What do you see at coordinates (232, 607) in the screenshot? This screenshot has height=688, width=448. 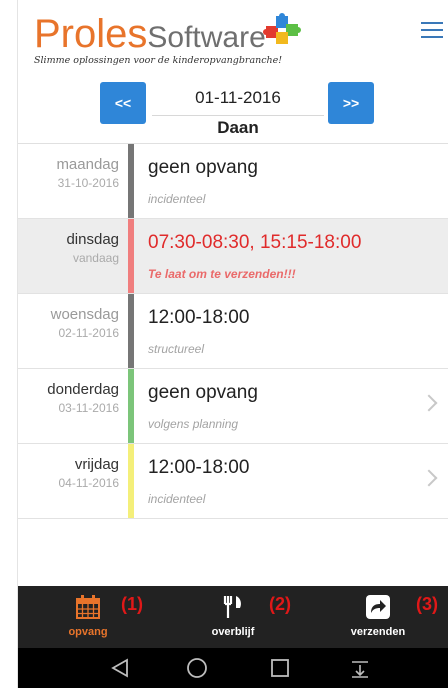 I see `fork-knife-icon` at bounding box center [232, 607].